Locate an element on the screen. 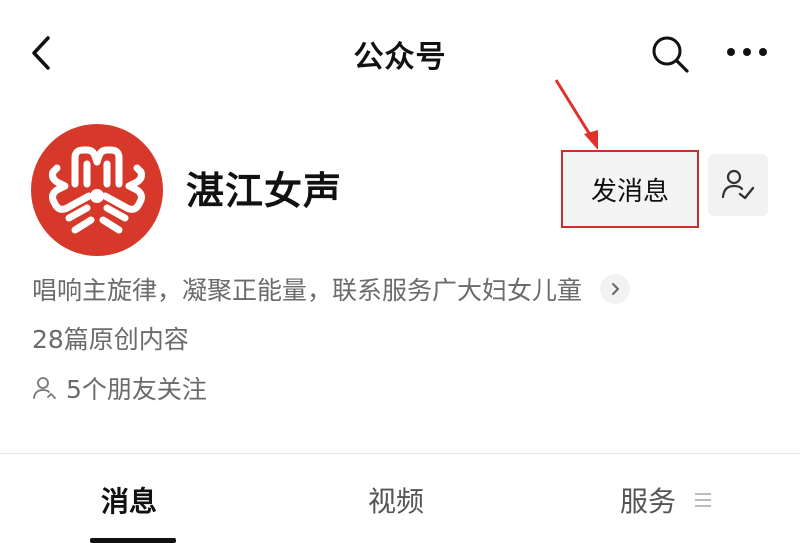 Image resolution: width=800 pixels, height=543 pixels. friends-following-text: 5个朋友关注 is located at coordinates (136, 389).